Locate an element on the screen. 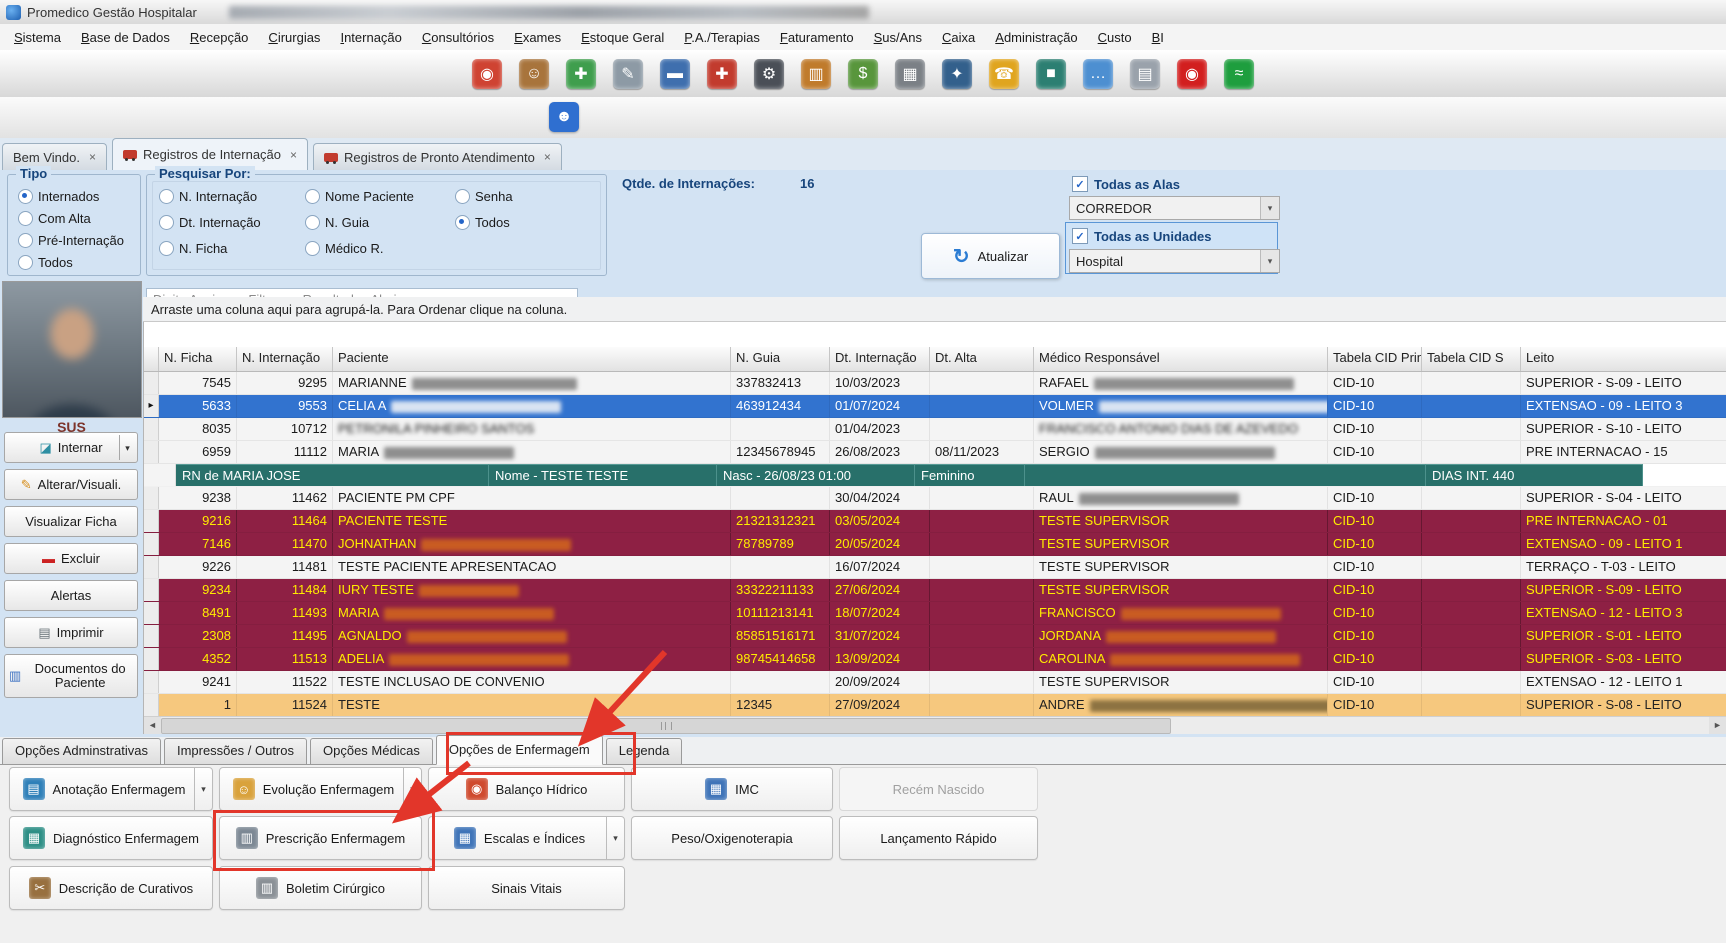  button-sinais-vitais: Sinais Vitais is located at coordinates (526, 888).